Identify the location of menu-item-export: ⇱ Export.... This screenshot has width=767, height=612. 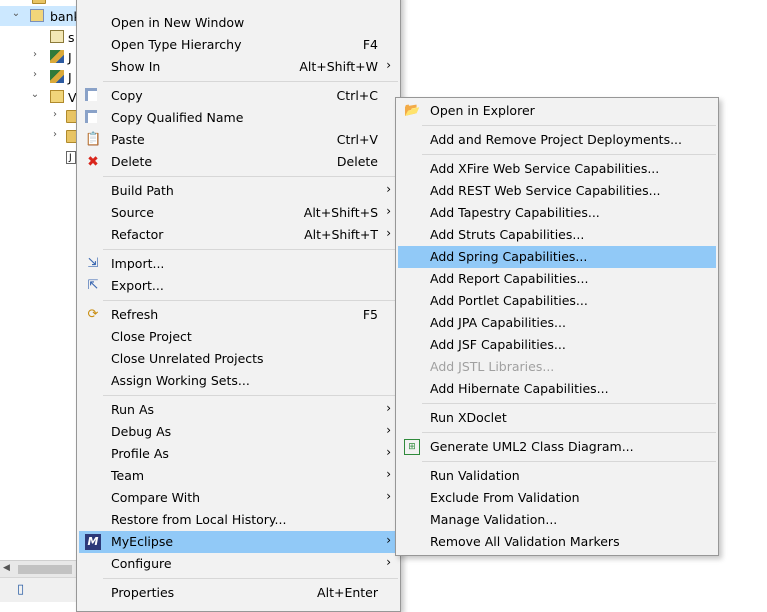
(238, 286).